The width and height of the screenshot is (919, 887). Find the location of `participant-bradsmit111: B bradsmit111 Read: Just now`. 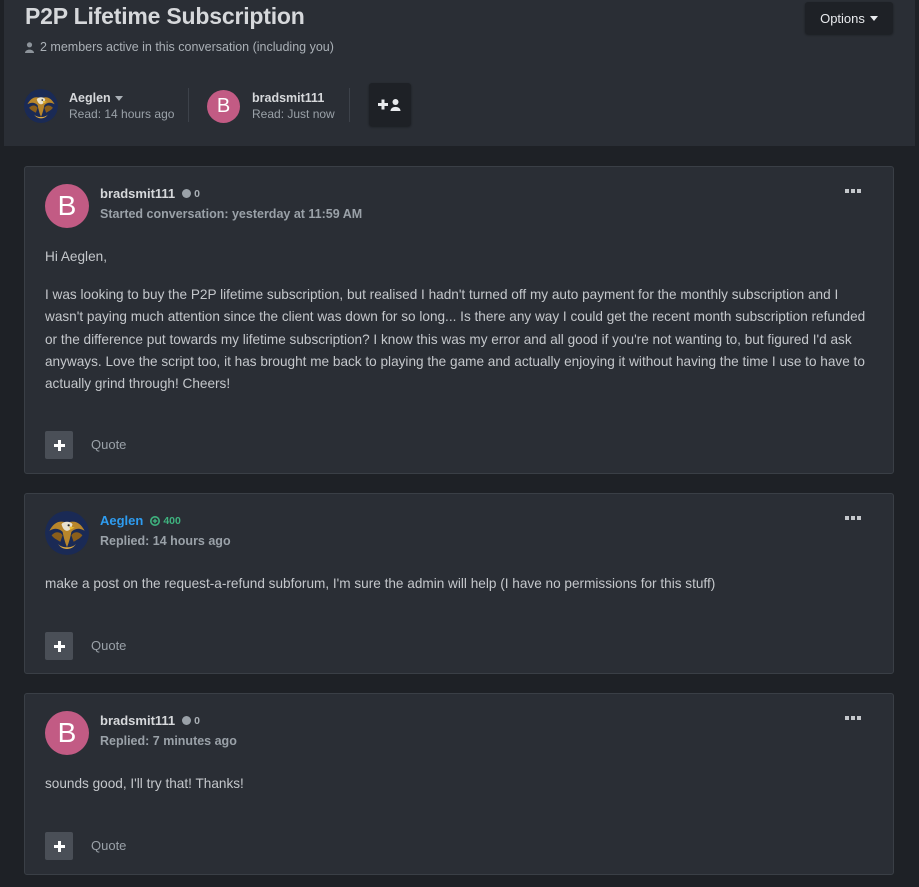

participant-bradsmit111: B bradsmit111 Read: Just now is located at coordinates (271, 106).